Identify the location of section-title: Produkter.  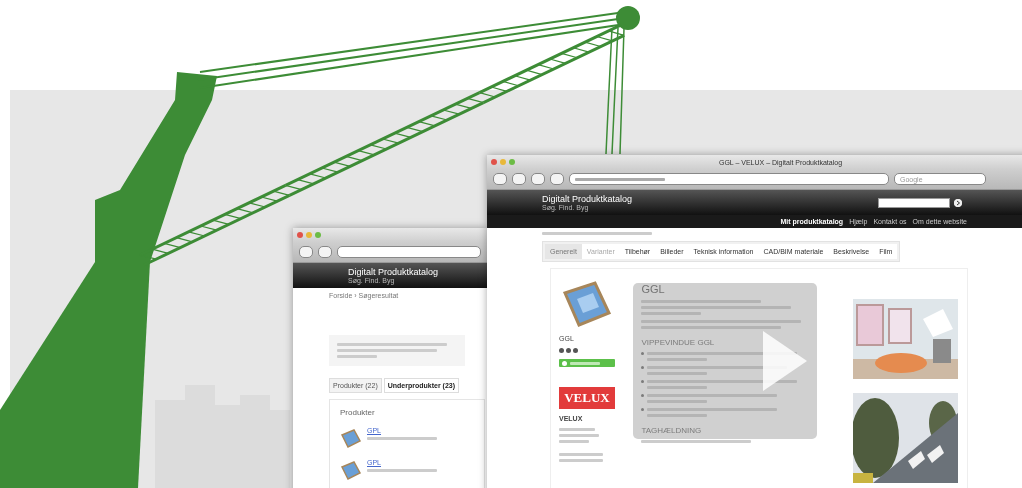
(358, 412).